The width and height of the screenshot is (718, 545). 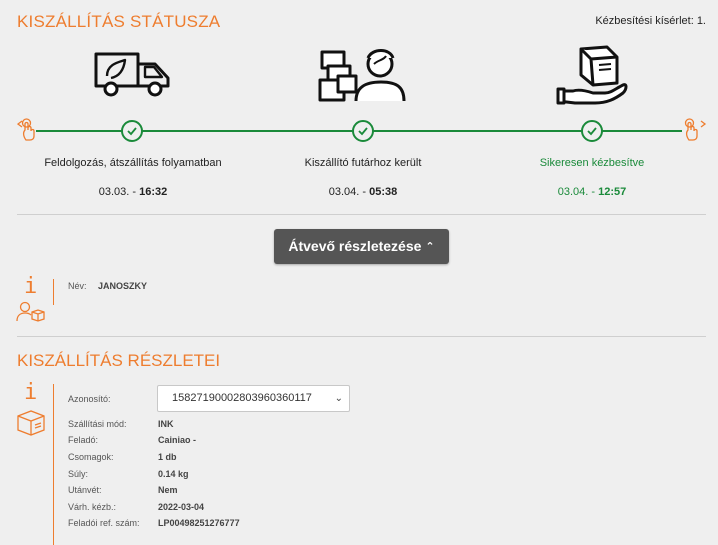 What do you see at coordinates (181, 507) in the screenshot?
I see `detail-value: 2022-03-04` at bounding box center [181, 507].